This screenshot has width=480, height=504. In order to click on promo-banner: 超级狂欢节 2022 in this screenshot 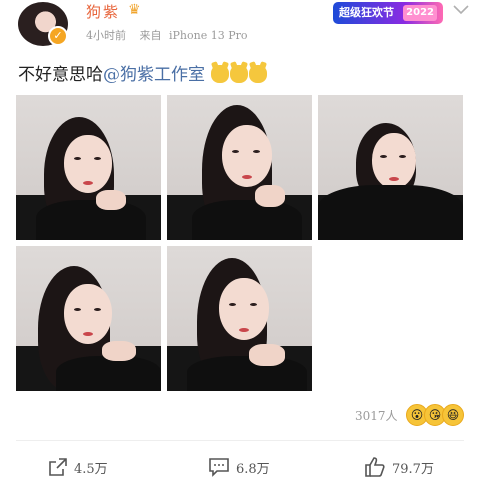, I will do `click(388, 13)`.